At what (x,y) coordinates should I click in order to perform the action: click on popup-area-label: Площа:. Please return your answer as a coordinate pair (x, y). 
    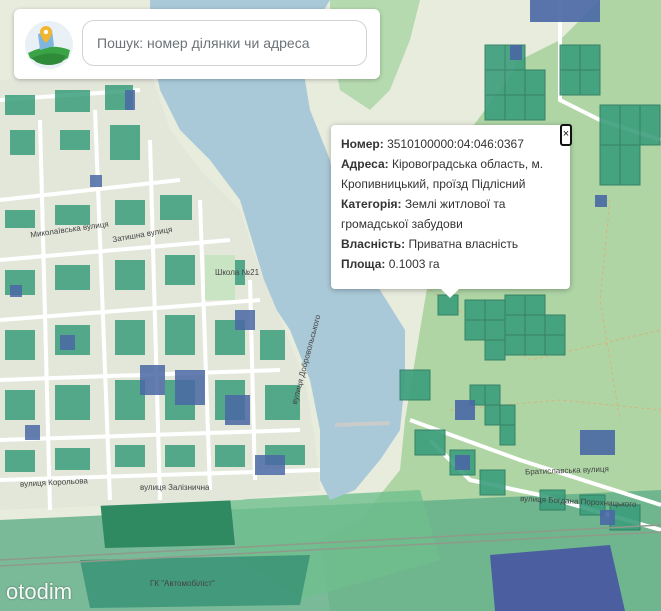
    Looking at the image, I should click on (363, 264).